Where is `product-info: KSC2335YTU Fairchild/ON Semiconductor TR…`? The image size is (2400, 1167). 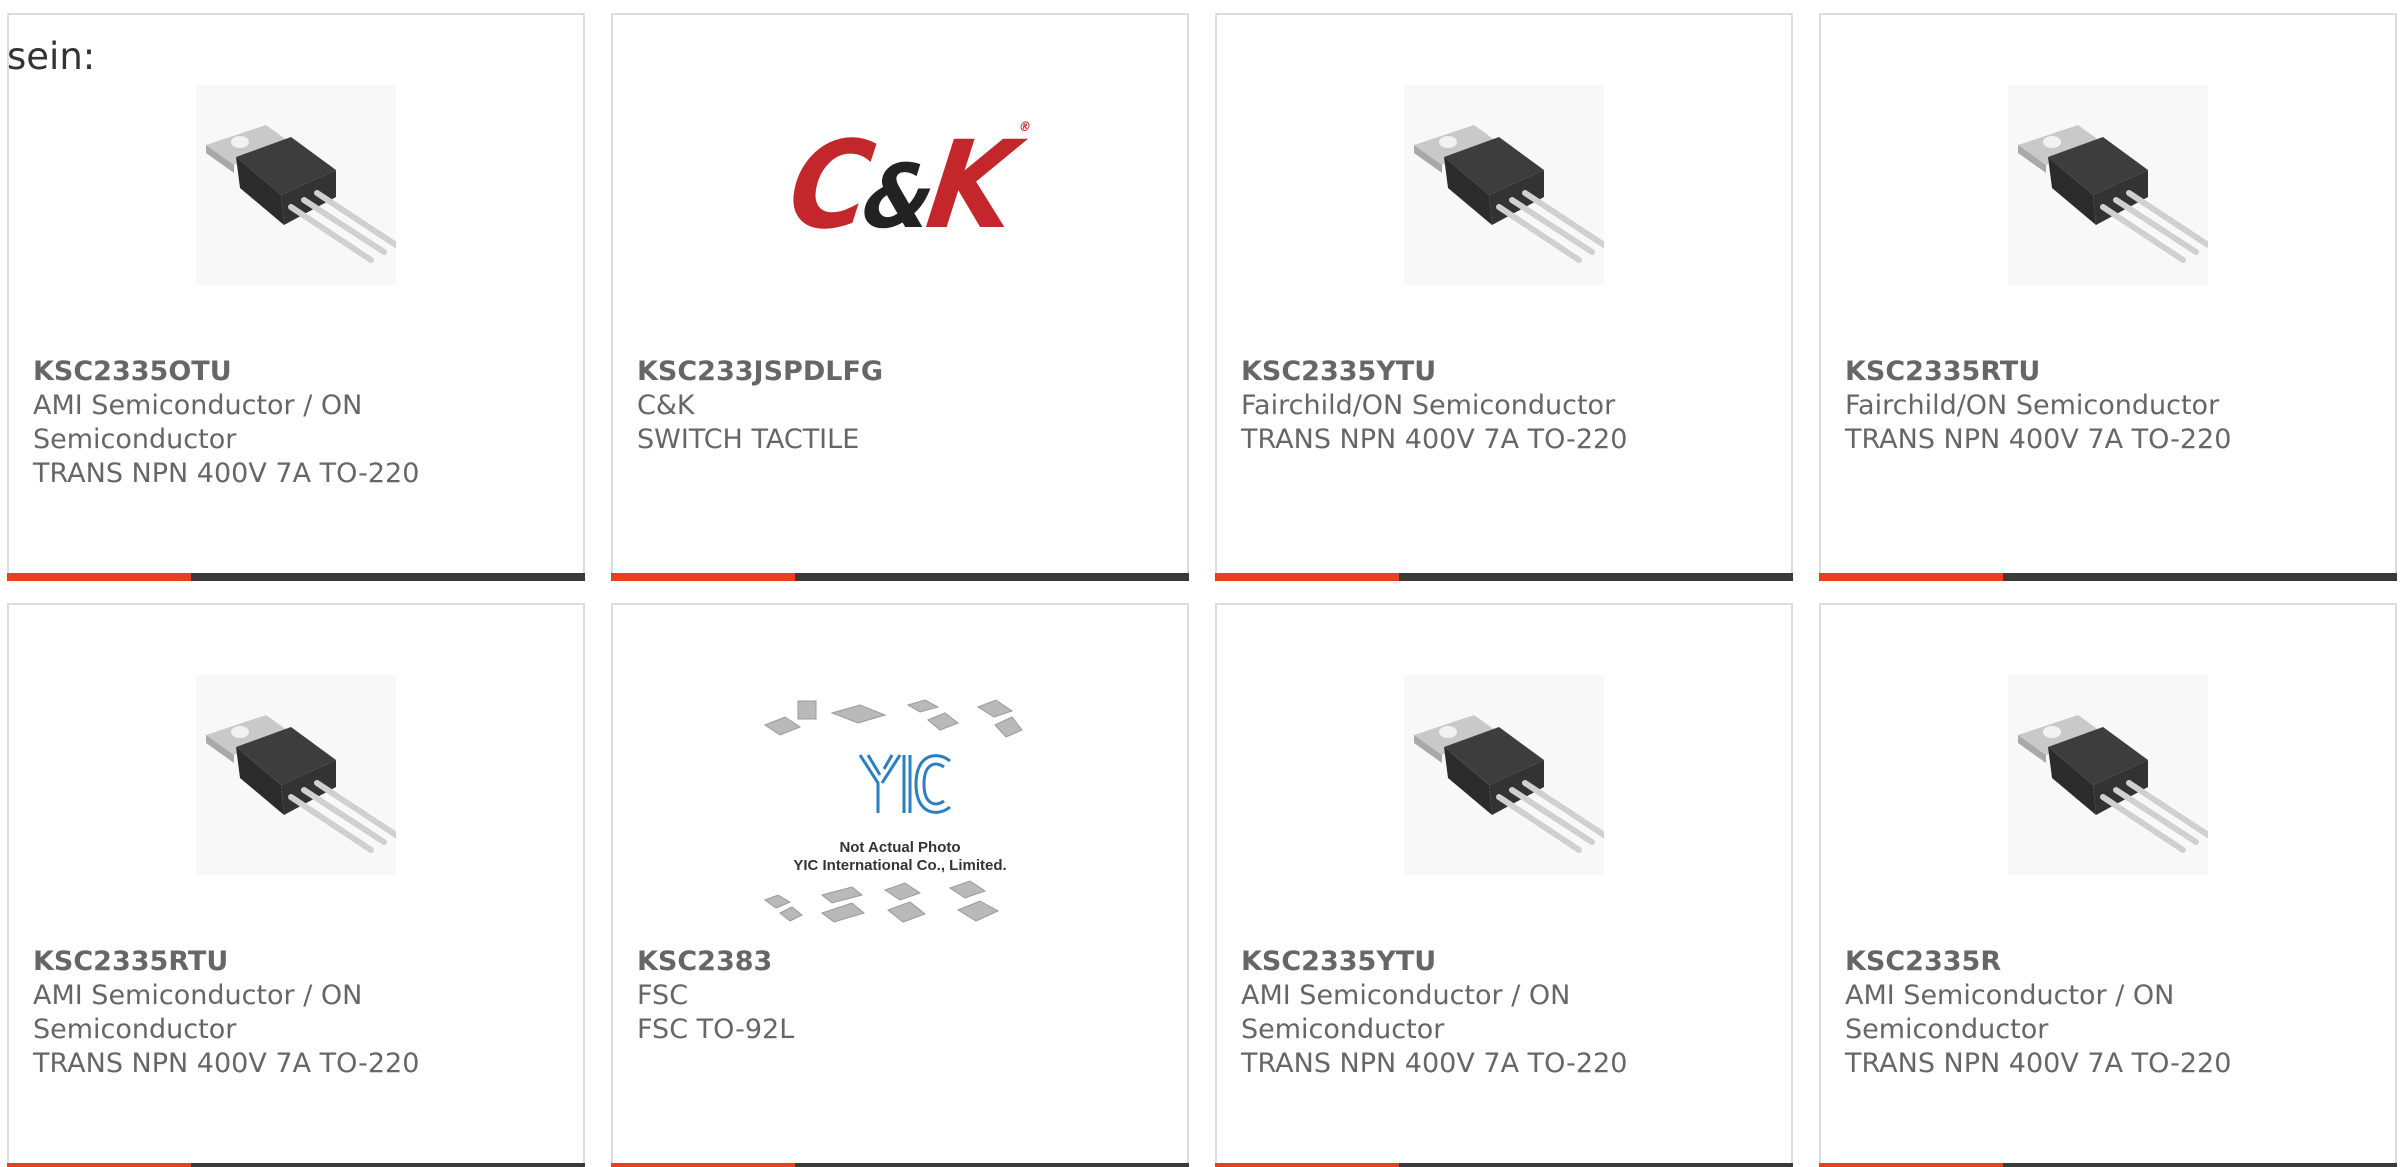
product-info: KSC2335YTU Fairchild/ON Semiconductor TR… is located at coordinates (1441, 406).